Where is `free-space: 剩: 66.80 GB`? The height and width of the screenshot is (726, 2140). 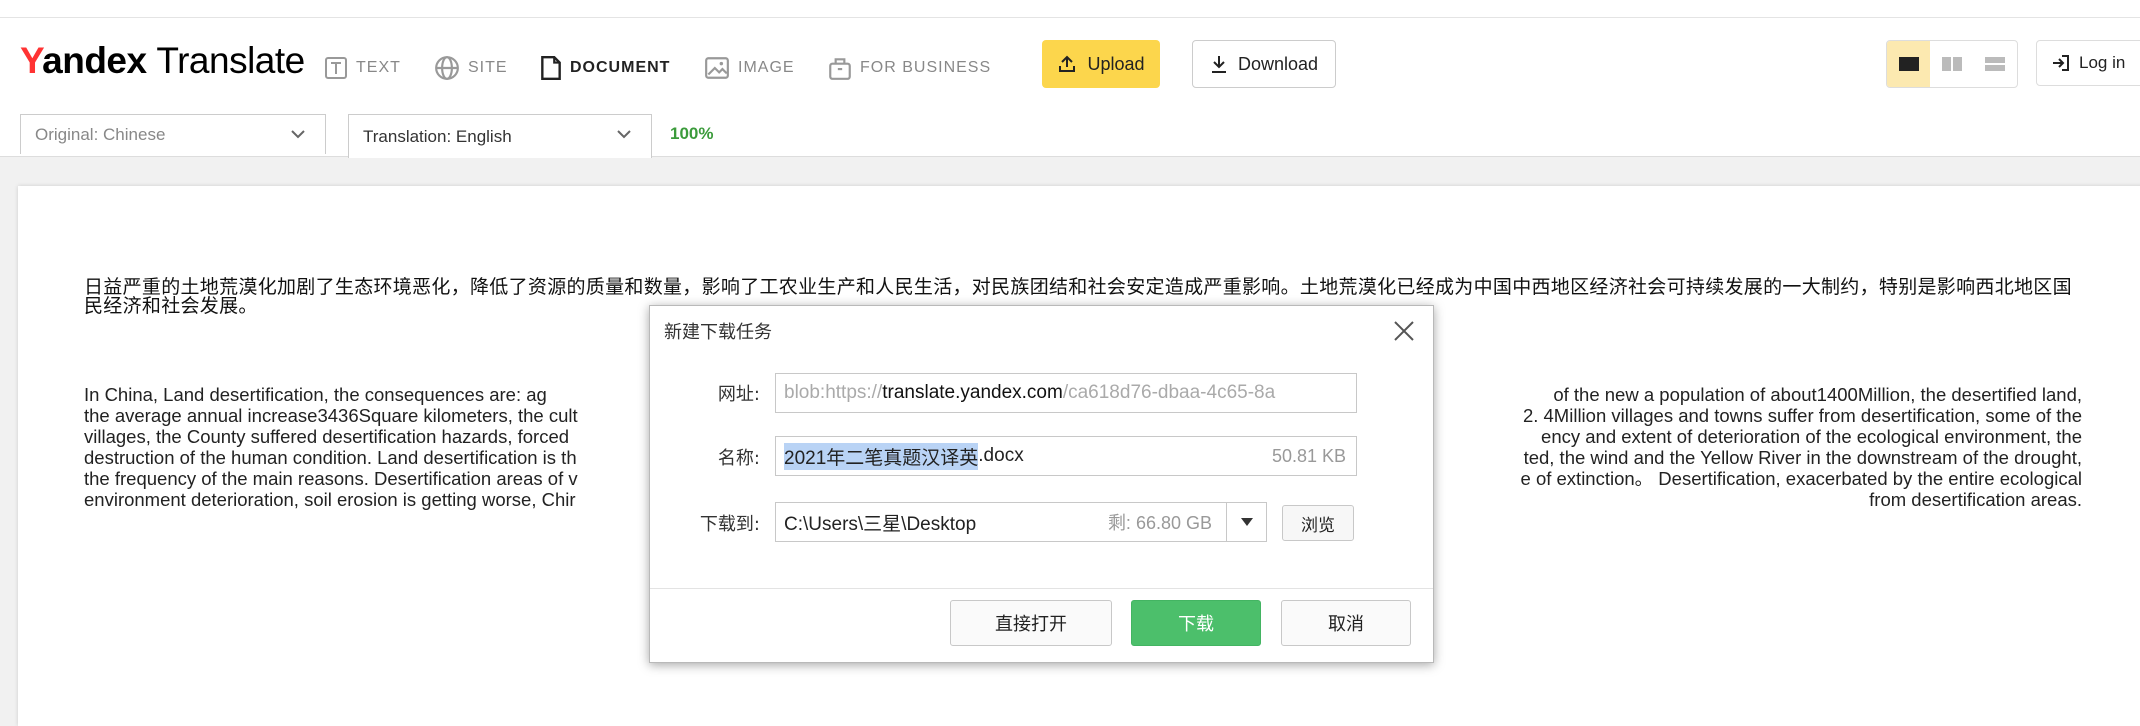 free-space: 剩: 66.80 GB is located at coordinates (1159, 523).